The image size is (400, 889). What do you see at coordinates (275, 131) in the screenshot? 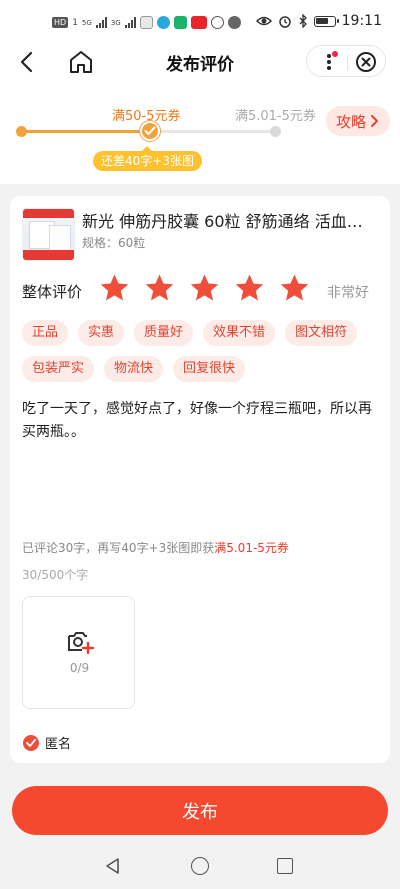
I see `progress-end-dot` at bounding box center [275, 131].